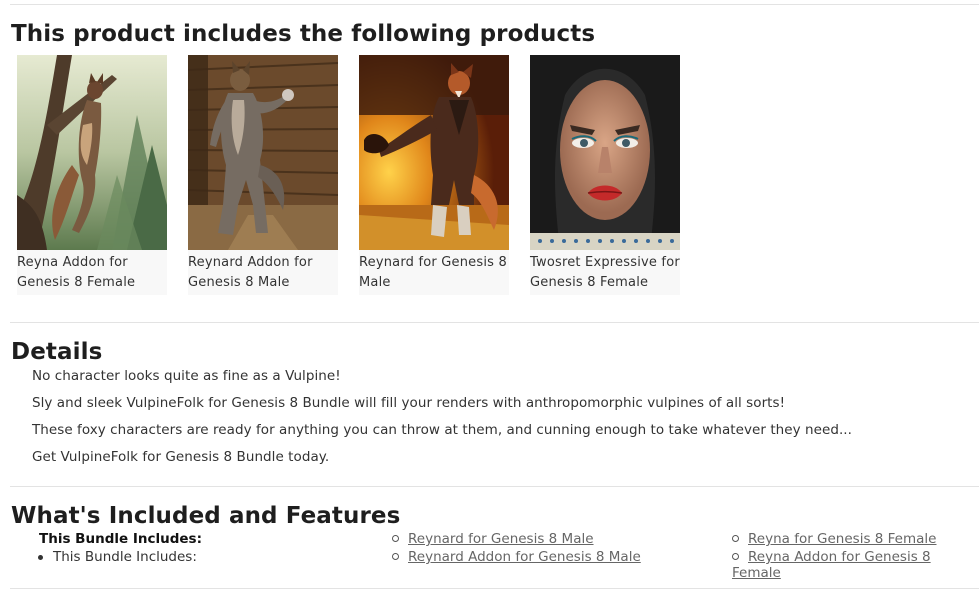 Image resolution: width=979 pixels, height=599 pixels. Describe the element at coordinates (72, 262) in the screenshot. I see `product-title-line: Reyna Addon for` at that location.